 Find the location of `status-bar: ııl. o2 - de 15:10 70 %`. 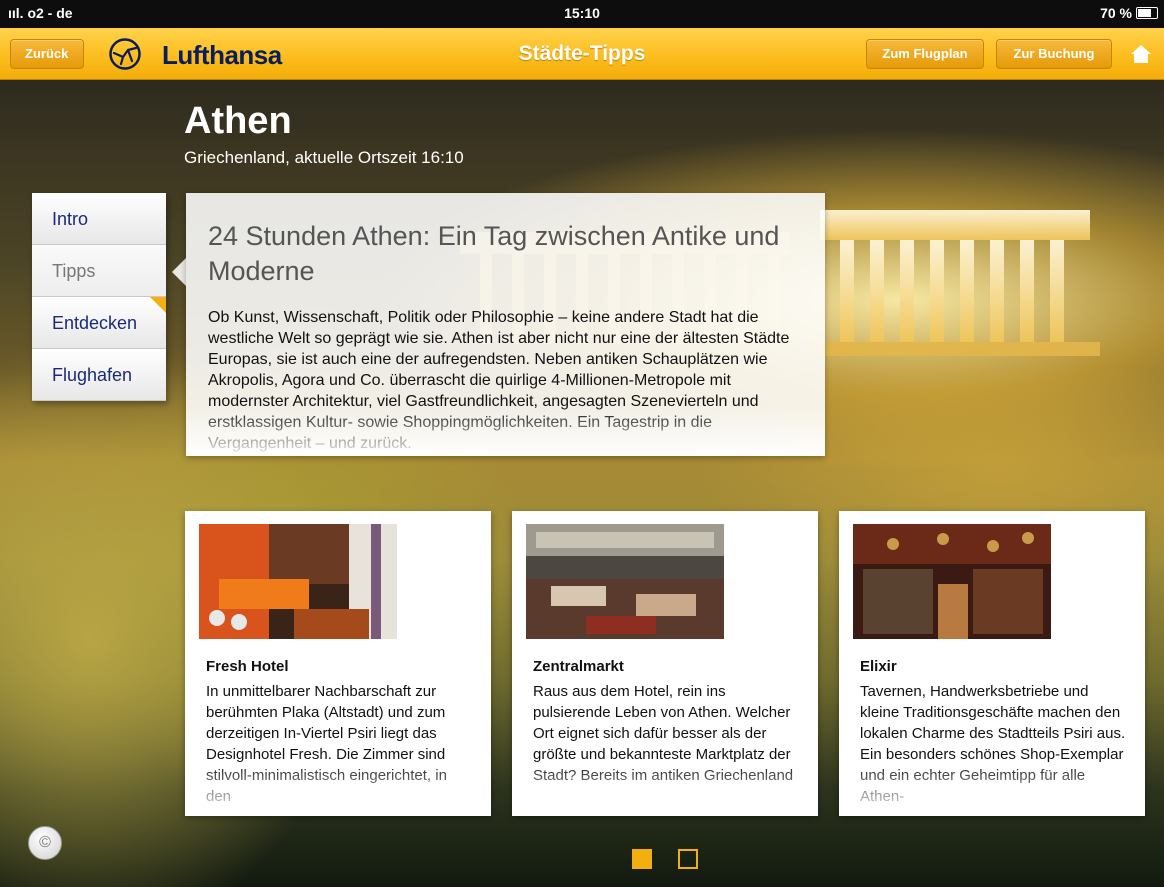

status-bar: ııl. o2 - de 15:10 70 % is located at coordinates (582, 14).